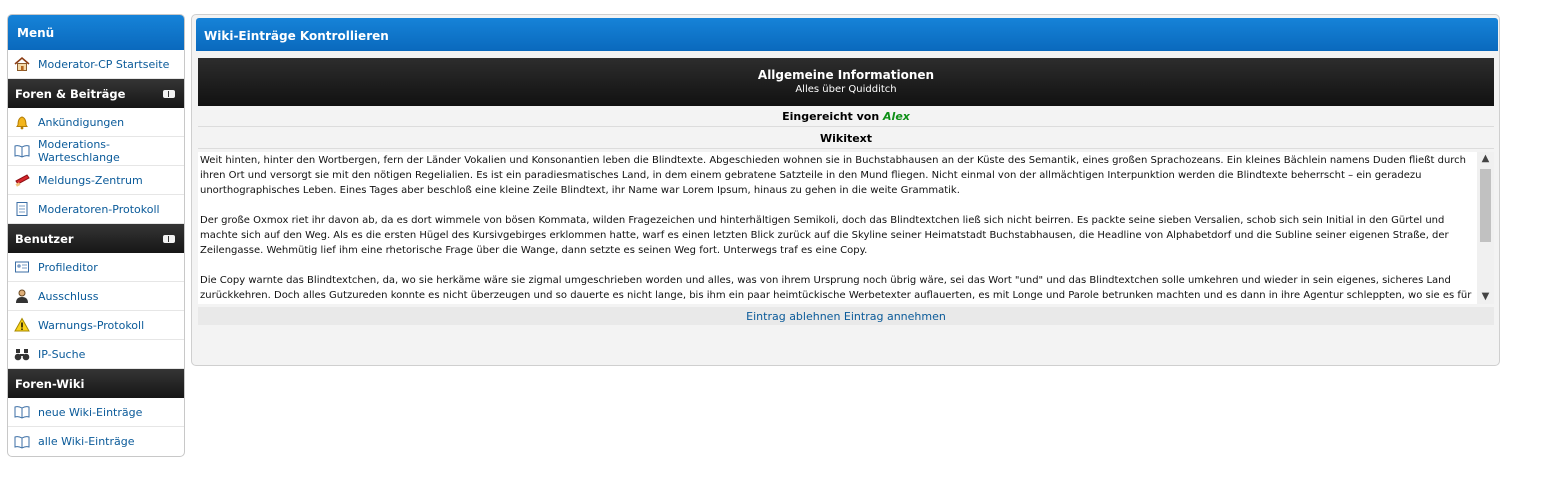  Describe the element at coordinates (91, 325) in the screenshot. I see `sidebar-item-label: Warnungs-Protokoll` at that location.